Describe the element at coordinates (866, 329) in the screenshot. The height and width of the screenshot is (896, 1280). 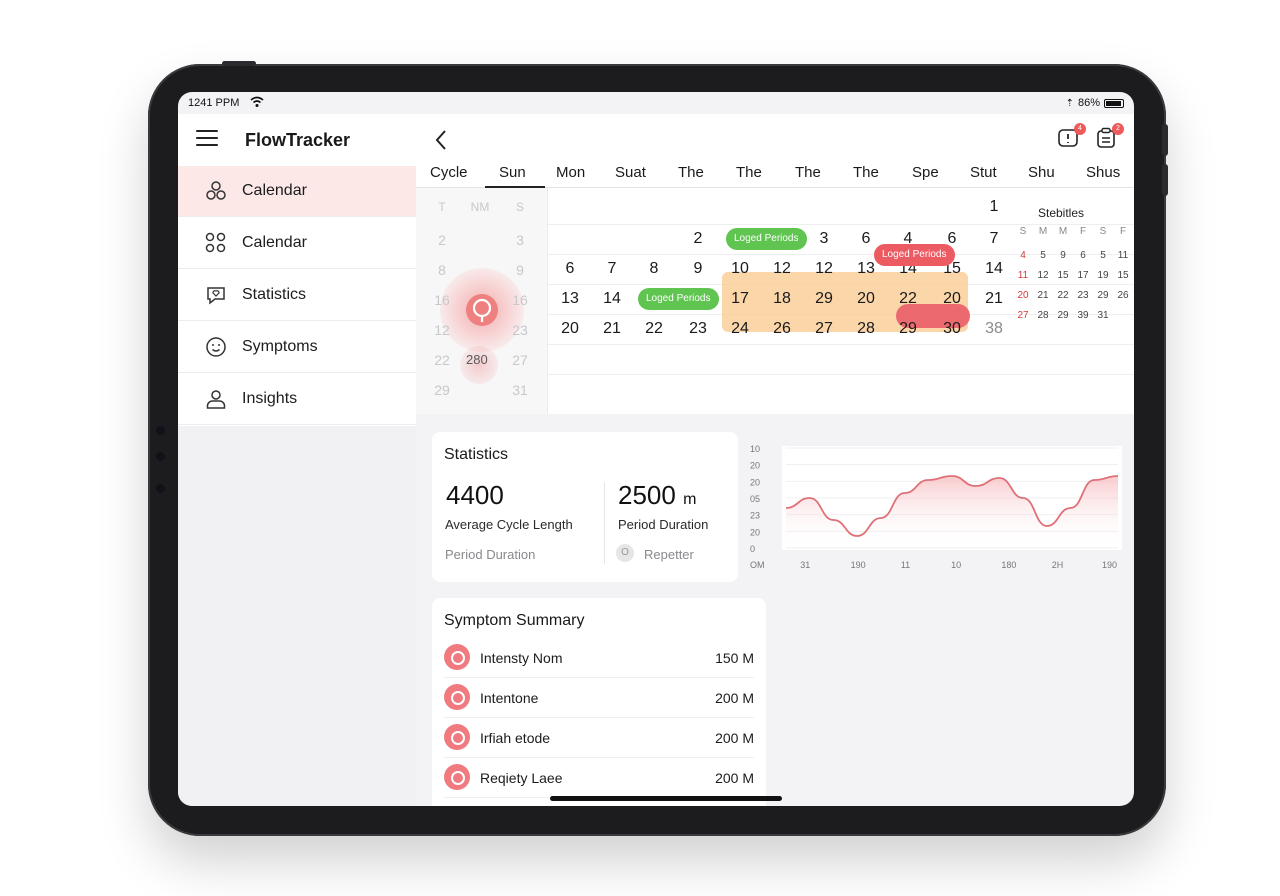
I see `calendar-day: 28` at that location.